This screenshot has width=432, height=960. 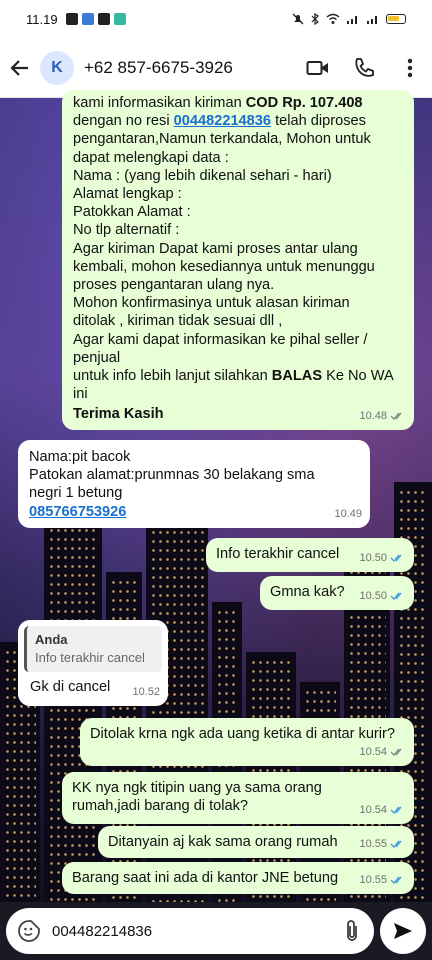 What do you see at coordinates (333, 18) in the screenshot?
I see `wifi-icon` at bounding box center [333, 18].